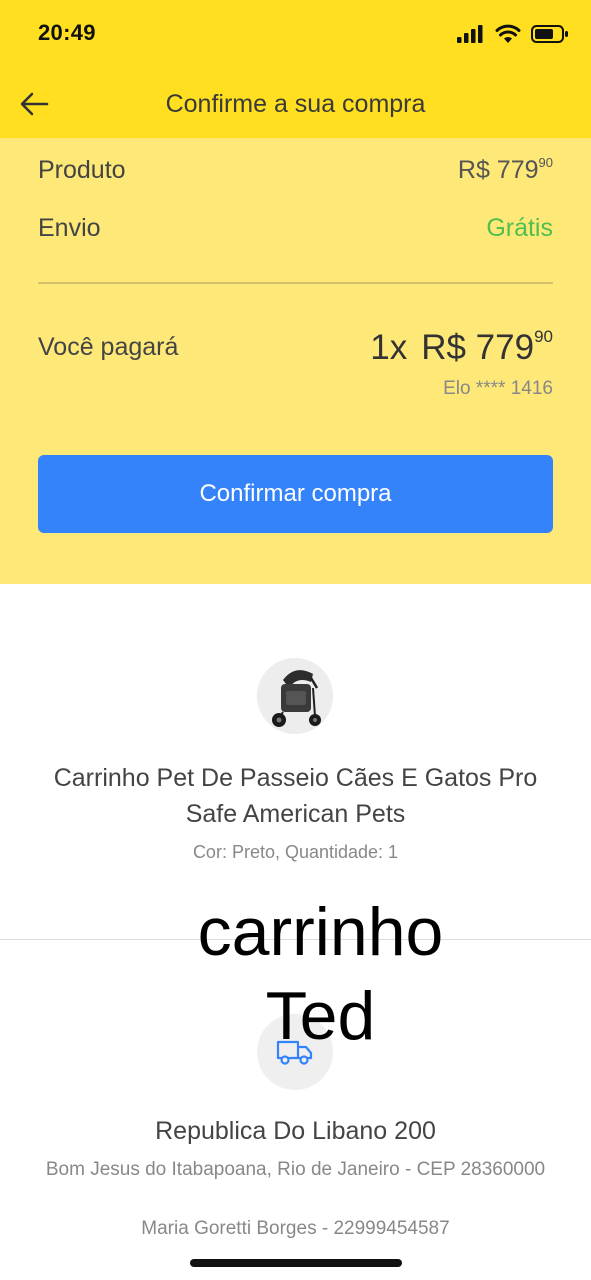 Image resolution: width=591 pixels, height=1280 pixels. I want to click on product-price: R$ 77990, so click(505, 169).